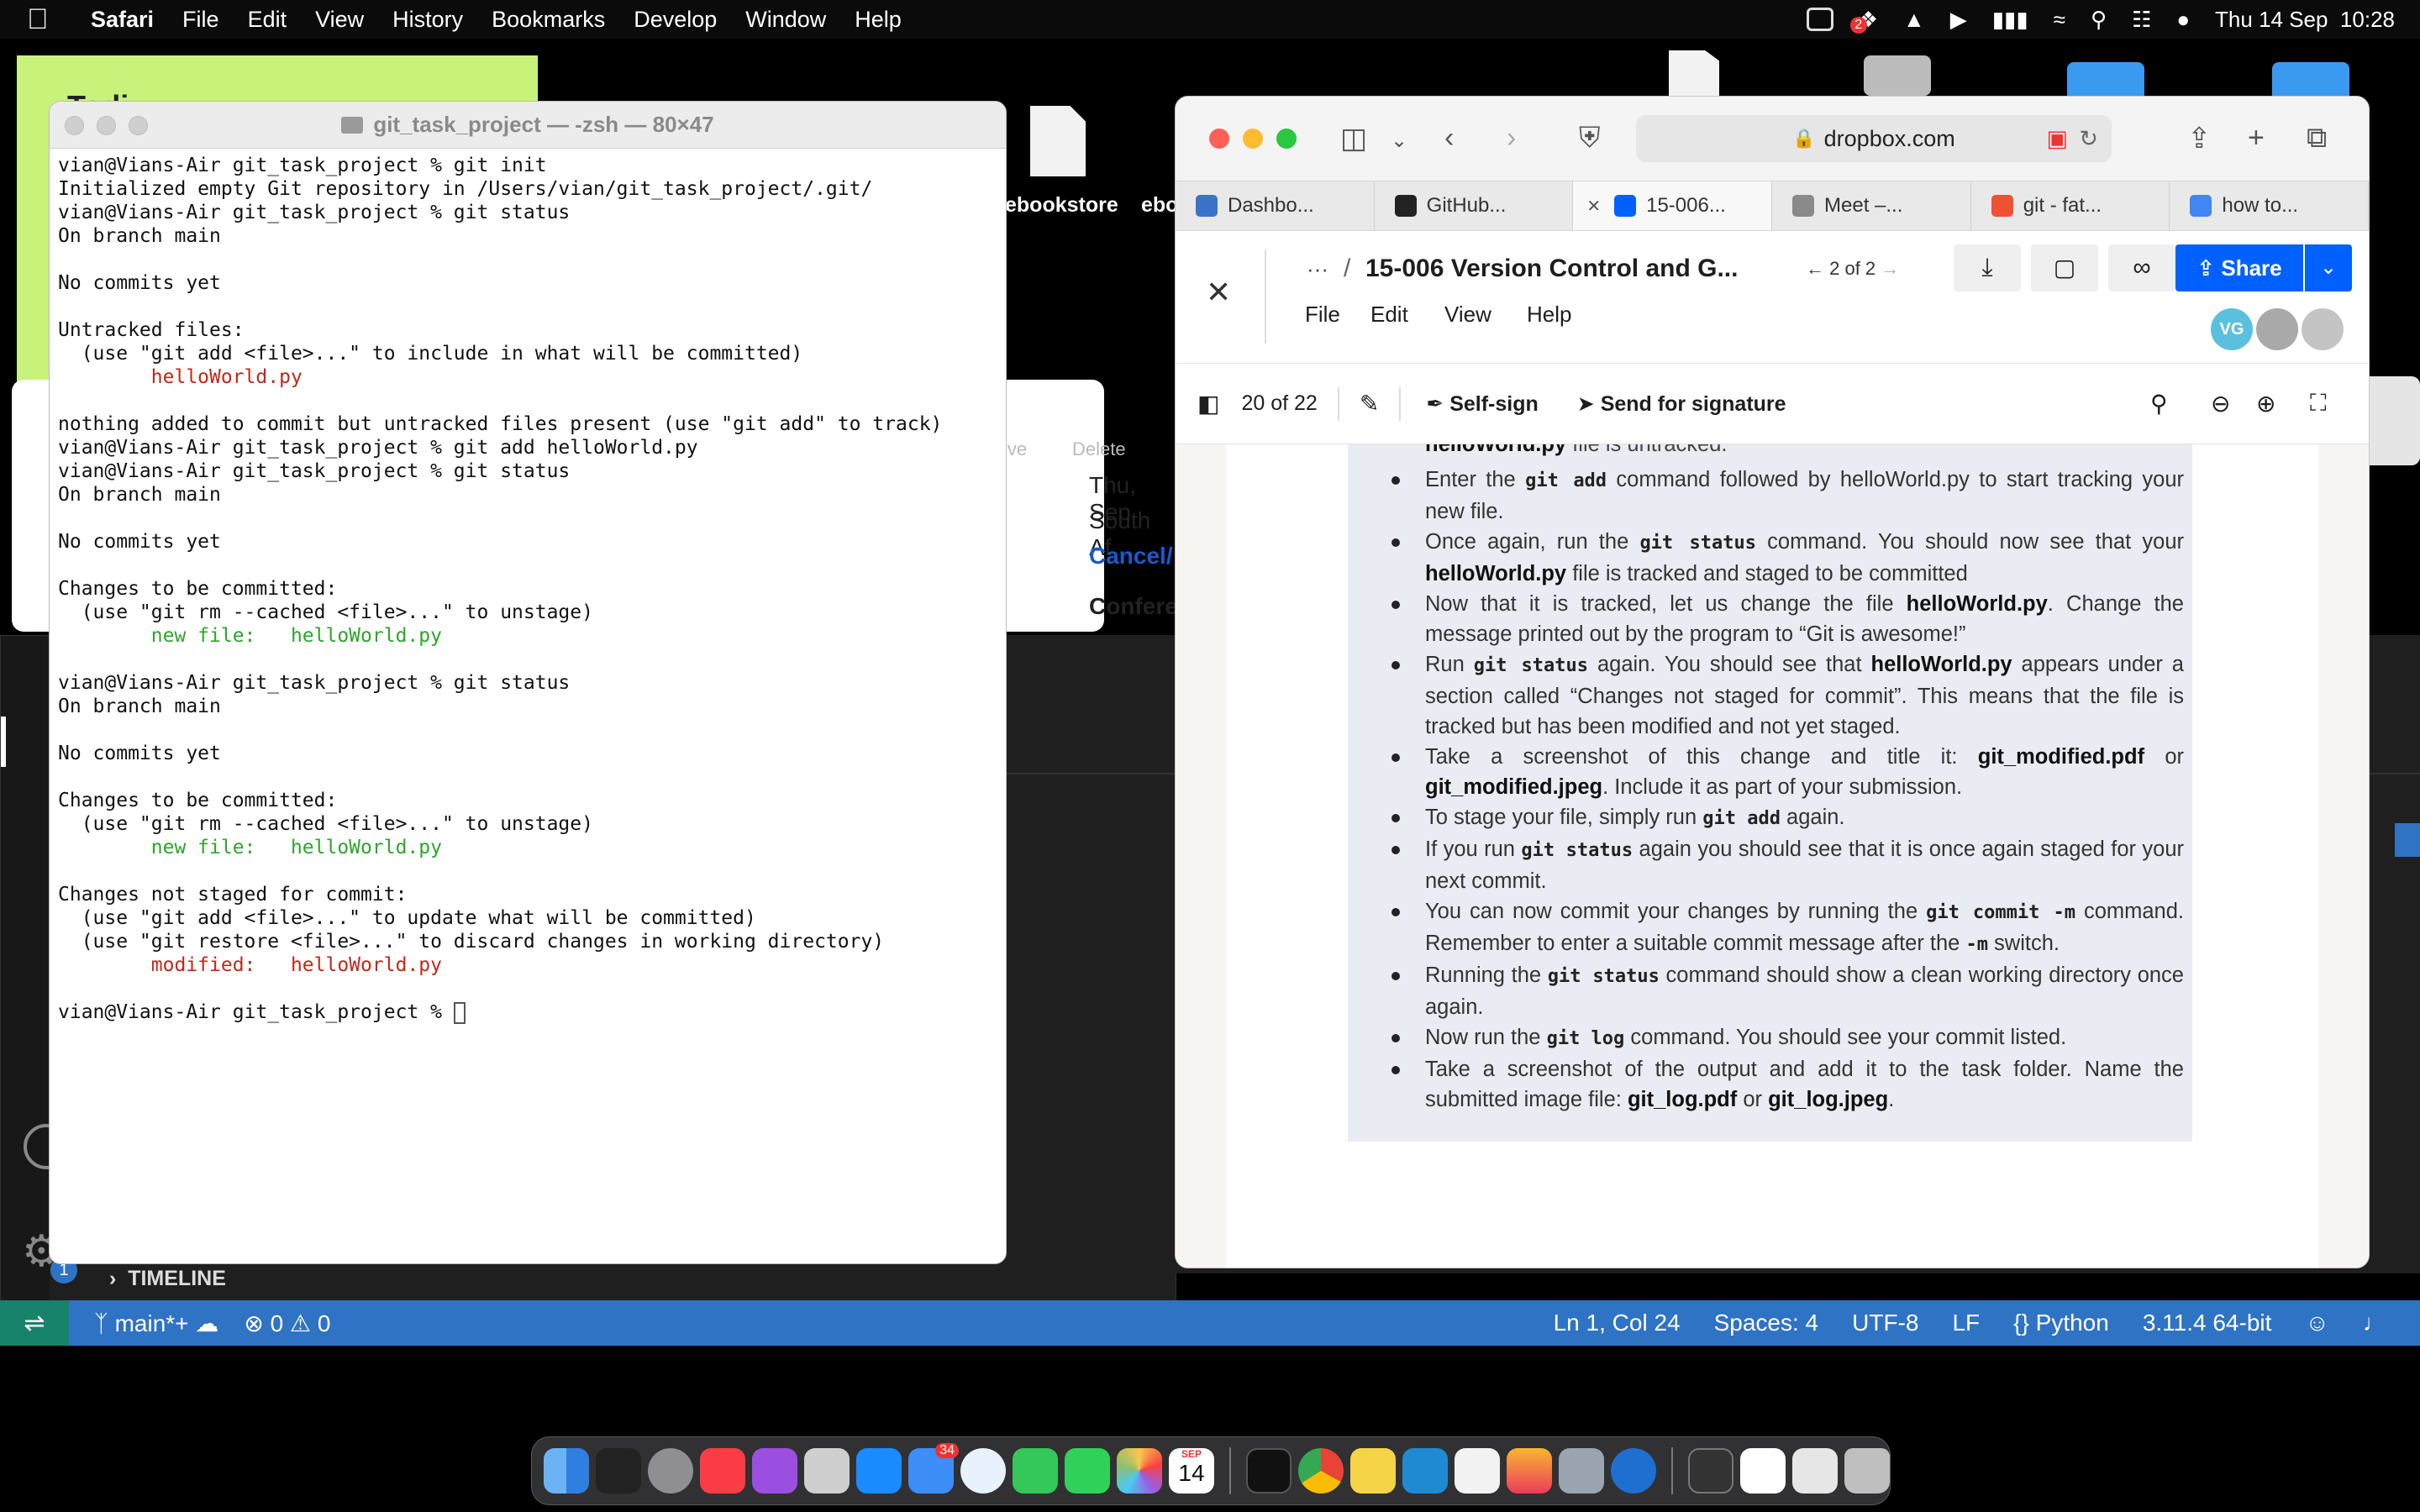  I want to click on facetime-icon, so click(1035, 1471).